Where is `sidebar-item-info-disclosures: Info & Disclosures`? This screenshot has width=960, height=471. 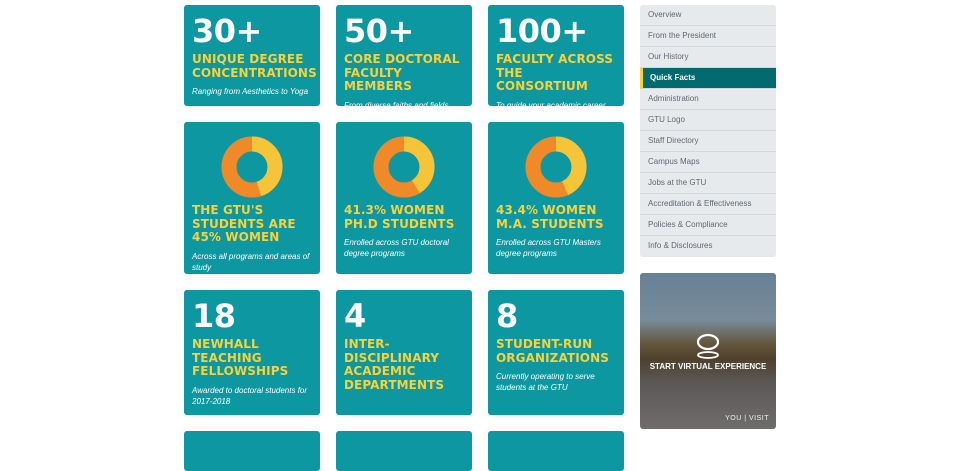 sidebar-item-info-disclosures: Info & Disclosures is located at coordinates (708, 246).